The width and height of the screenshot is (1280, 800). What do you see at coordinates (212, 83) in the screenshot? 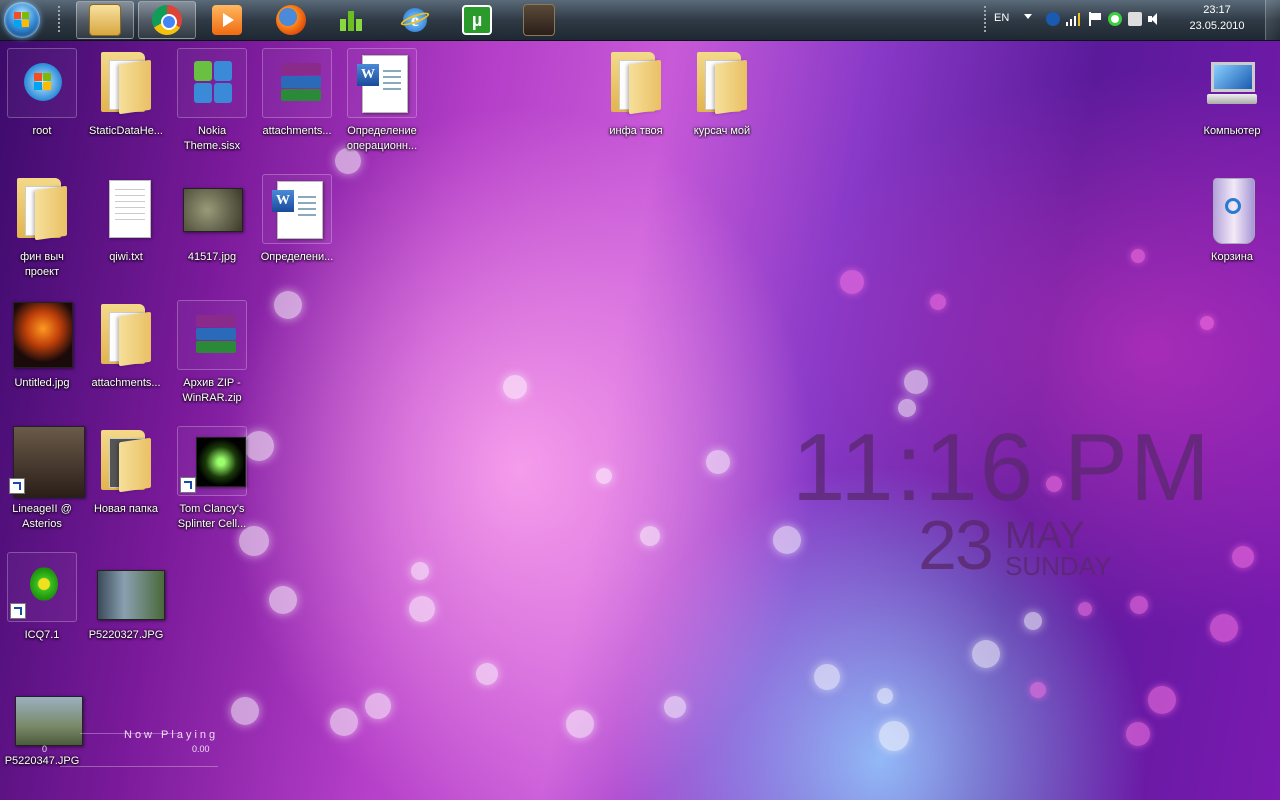
I see `nokia-installer-icon` at bounding box center [212, 83].